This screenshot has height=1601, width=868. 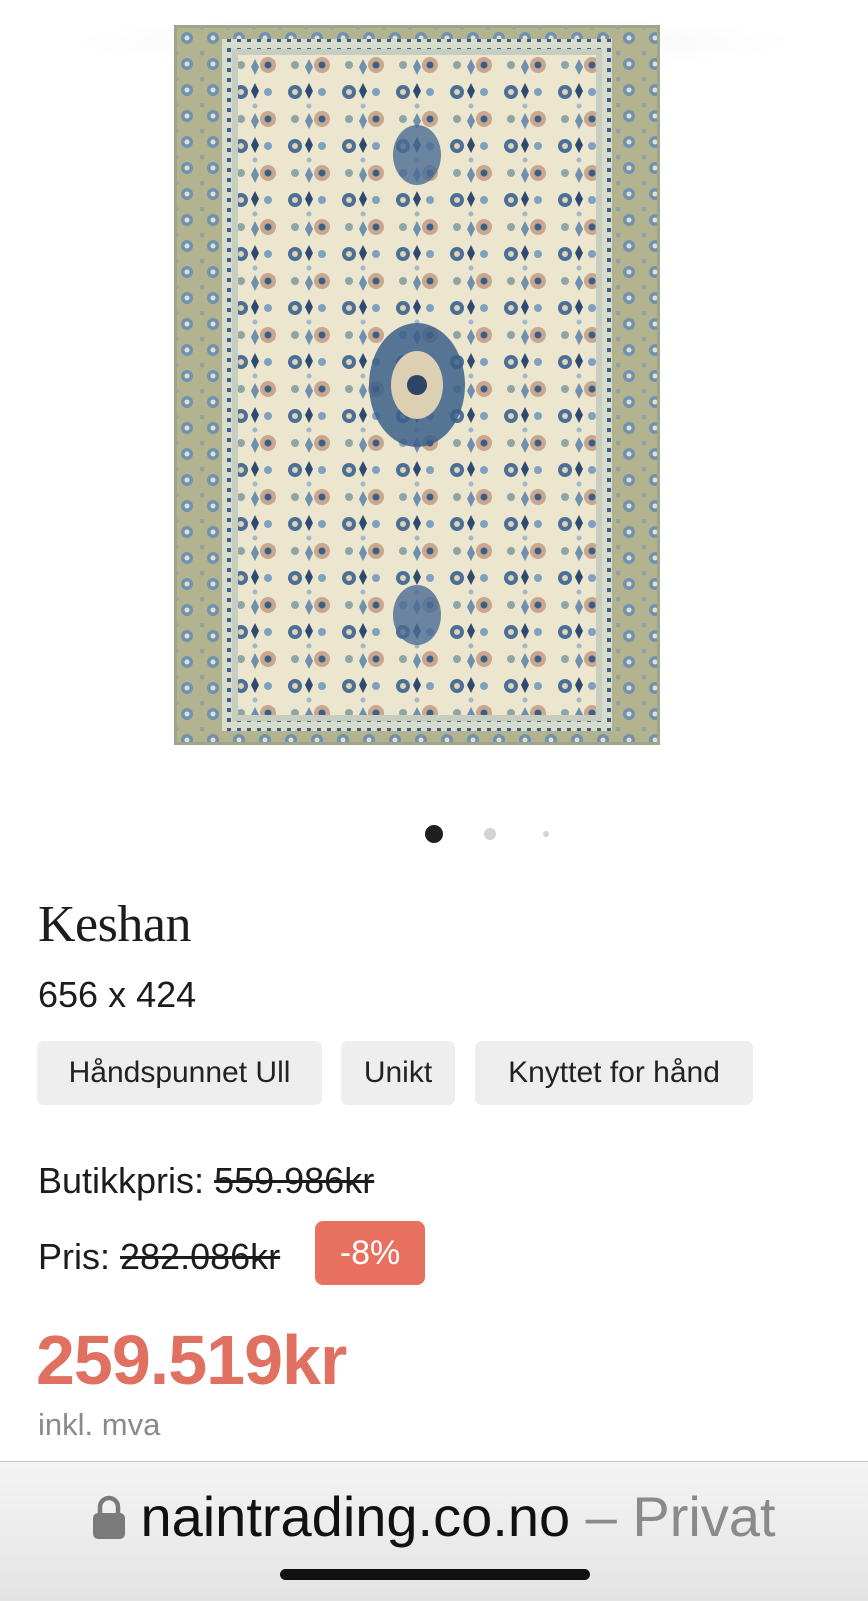 I want to click on image-pagination-dots, so click(x=434, y=835).